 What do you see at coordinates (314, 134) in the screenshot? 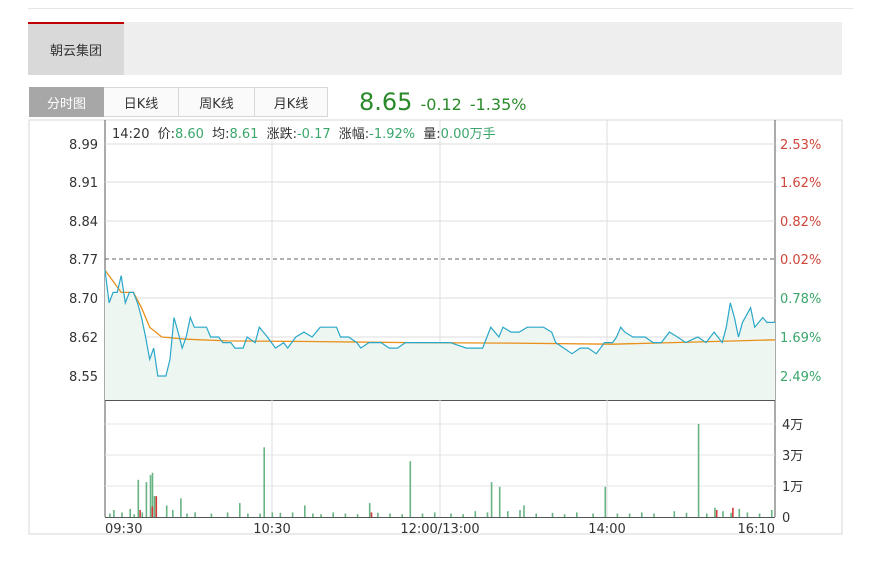
I see `info-change: -0.17` at bounding box center [314, 134].